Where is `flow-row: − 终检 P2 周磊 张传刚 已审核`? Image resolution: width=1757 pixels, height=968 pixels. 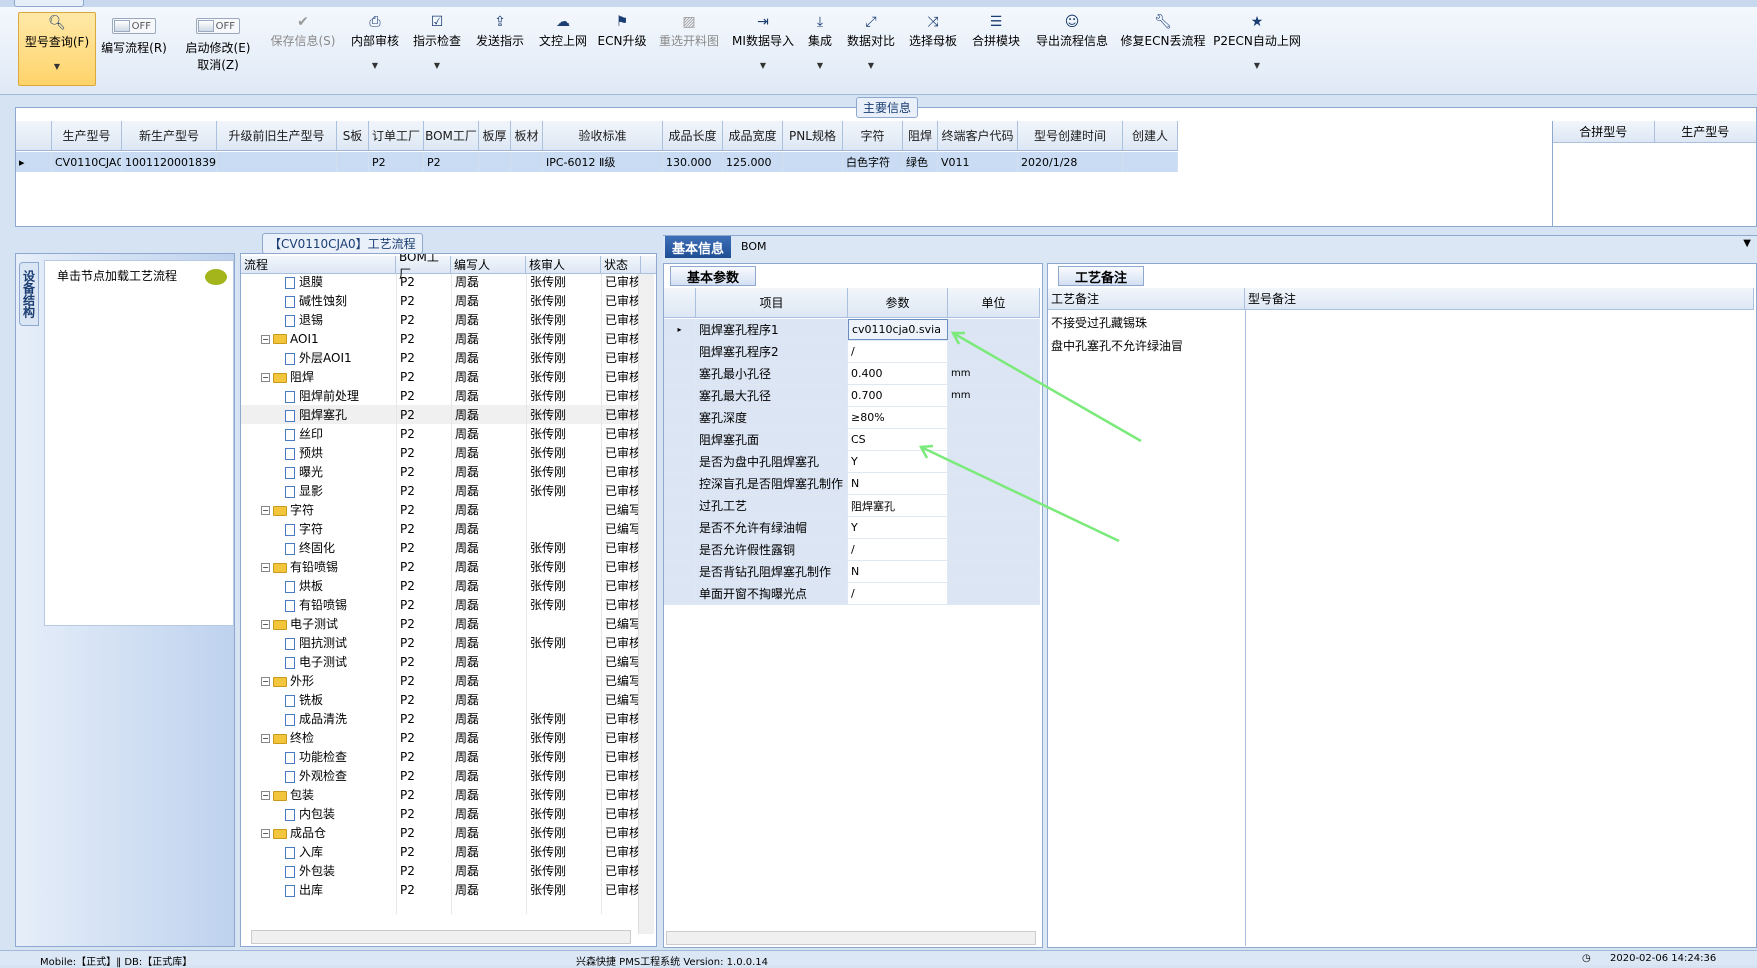 flow-row: − 终检 P2 周磊 张传刚 已审核 is located at coordinates (441, 737).